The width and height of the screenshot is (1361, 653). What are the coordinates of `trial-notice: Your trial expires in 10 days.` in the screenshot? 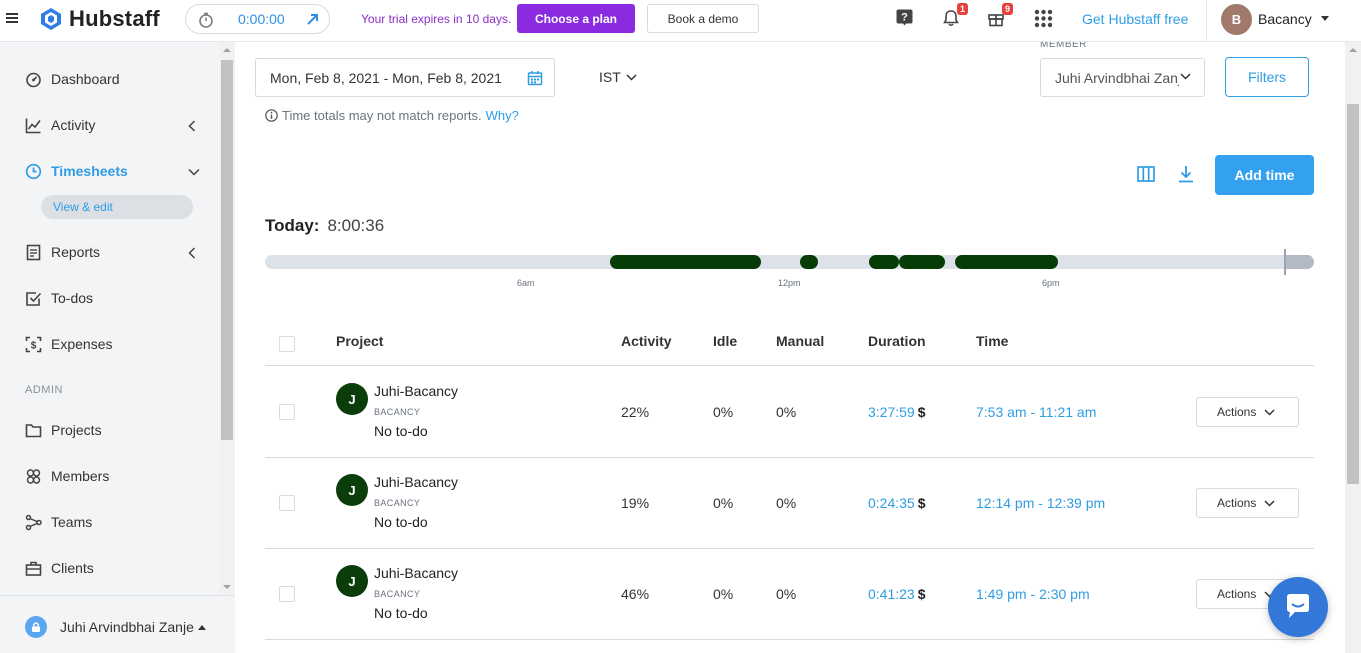 It's located at (436, 19).